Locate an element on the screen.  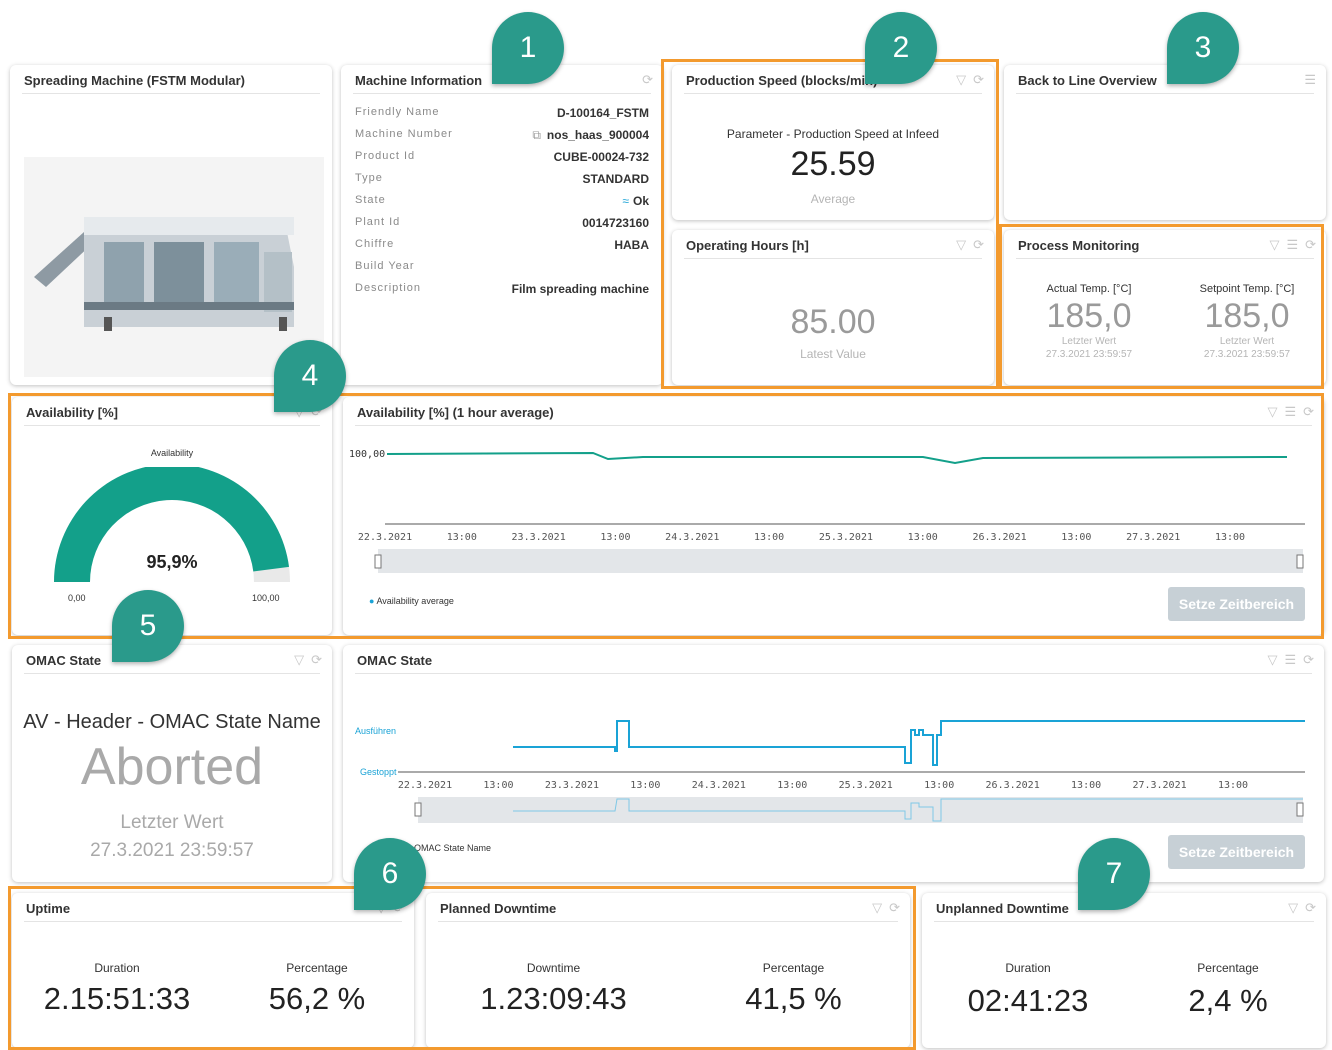
omac-series-line is located at coordinates (909, 743).